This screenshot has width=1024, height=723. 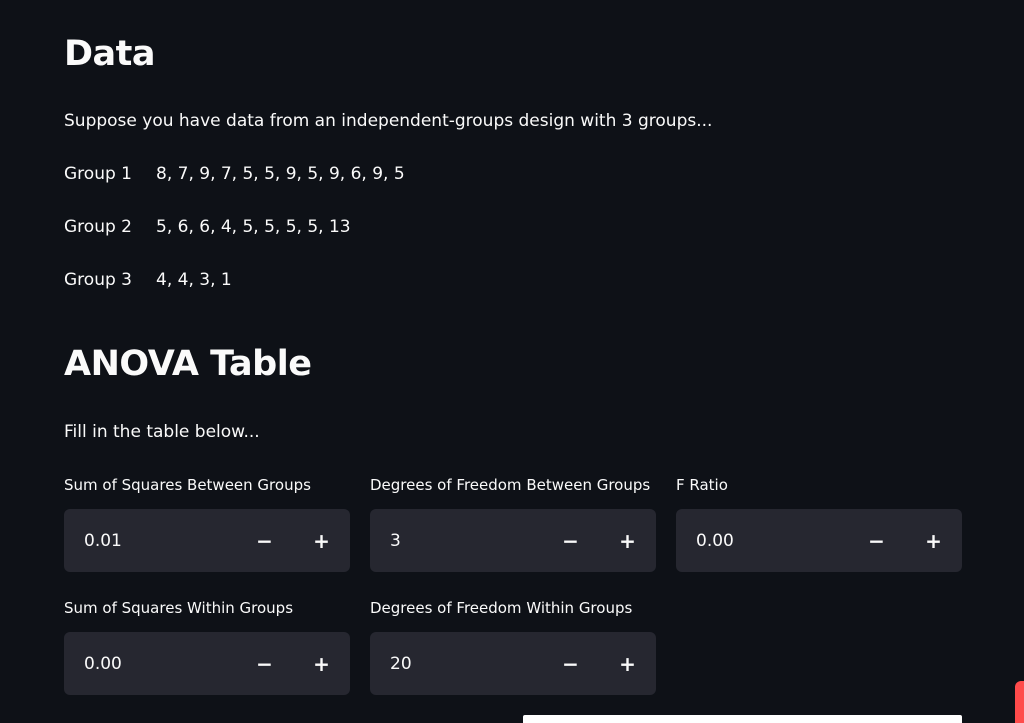 I want to click on partial-red-tab, so click(x=1019, y=702).